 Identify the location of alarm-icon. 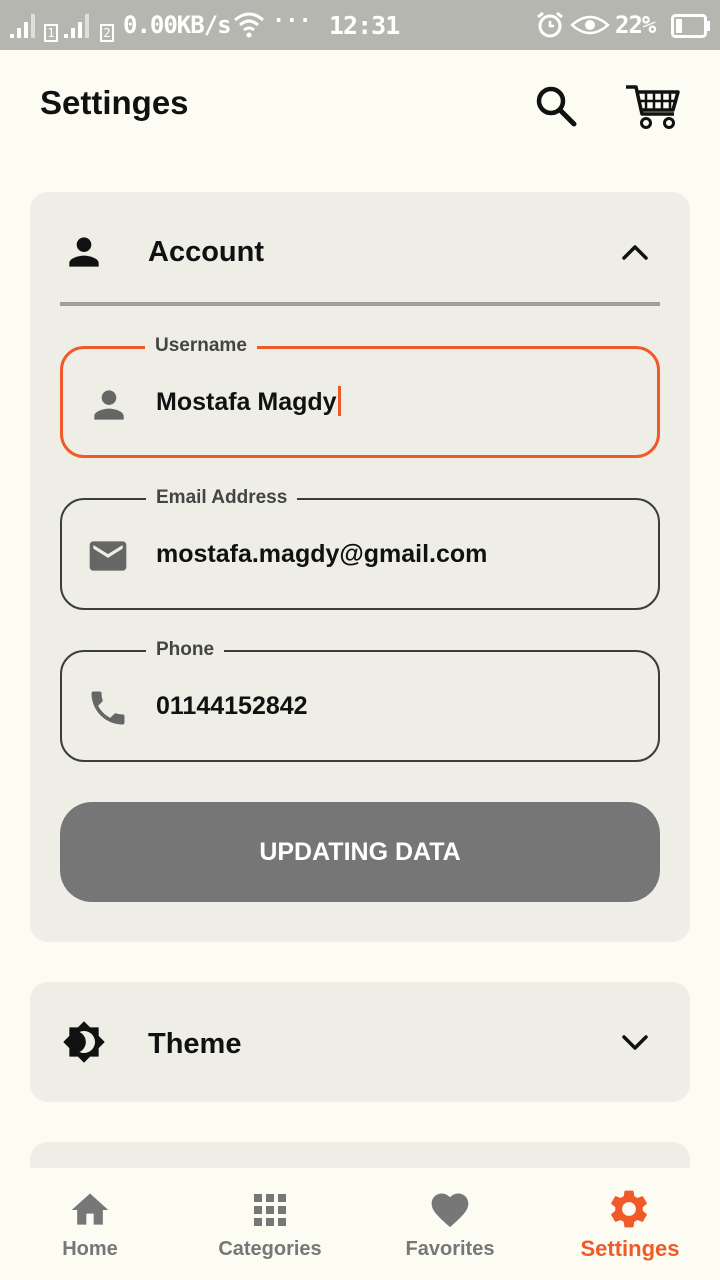
(550, 27).